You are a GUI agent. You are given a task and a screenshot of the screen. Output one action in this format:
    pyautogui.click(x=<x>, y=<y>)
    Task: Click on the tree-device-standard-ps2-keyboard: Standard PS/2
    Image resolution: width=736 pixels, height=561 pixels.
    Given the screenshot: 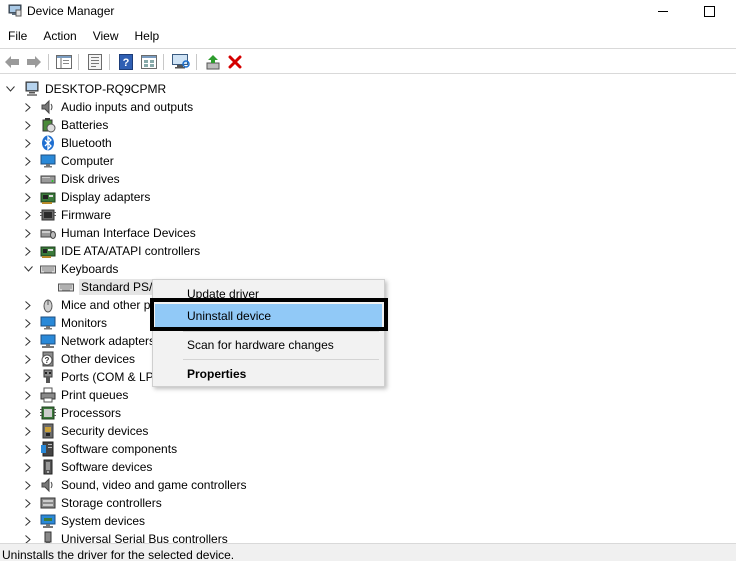 What is the action you would take?
    pyautogui.click(x=110, y=287)
    